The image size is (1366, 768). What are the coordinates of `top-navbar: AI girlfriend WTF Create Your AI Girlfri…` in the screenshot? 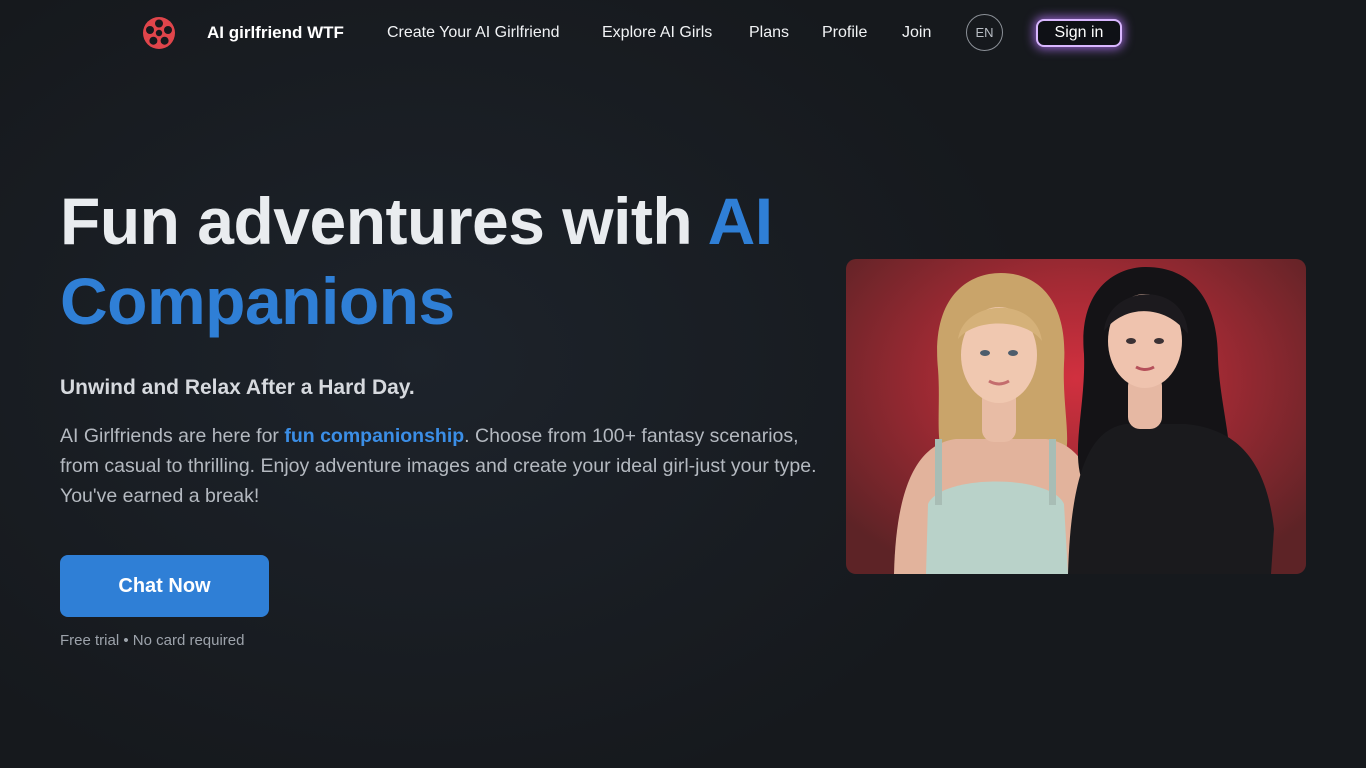 It's located at (683, 33).